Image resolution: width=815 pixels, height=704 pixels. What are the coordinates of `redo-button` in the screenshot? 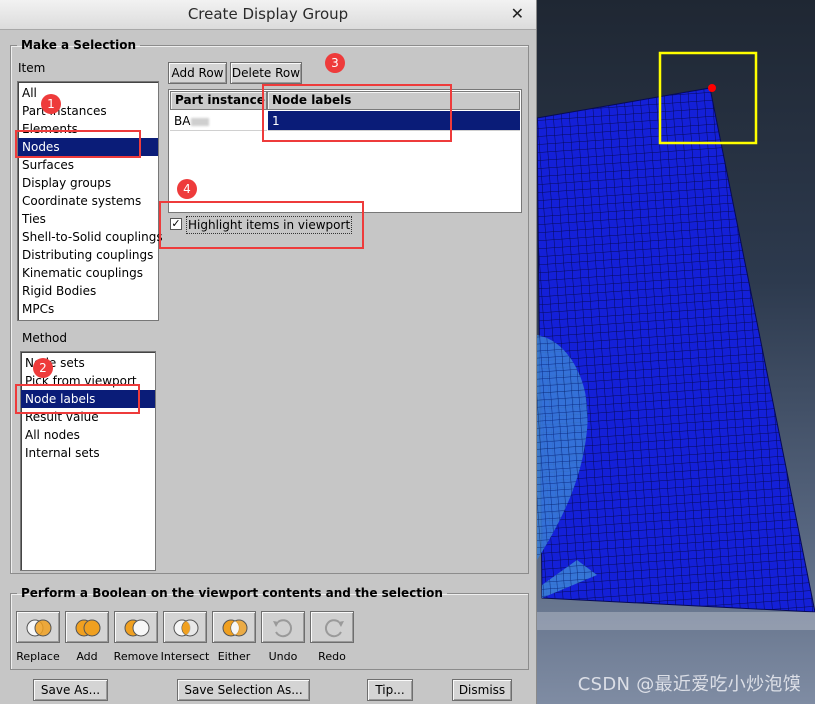 It's located at (332, 627).